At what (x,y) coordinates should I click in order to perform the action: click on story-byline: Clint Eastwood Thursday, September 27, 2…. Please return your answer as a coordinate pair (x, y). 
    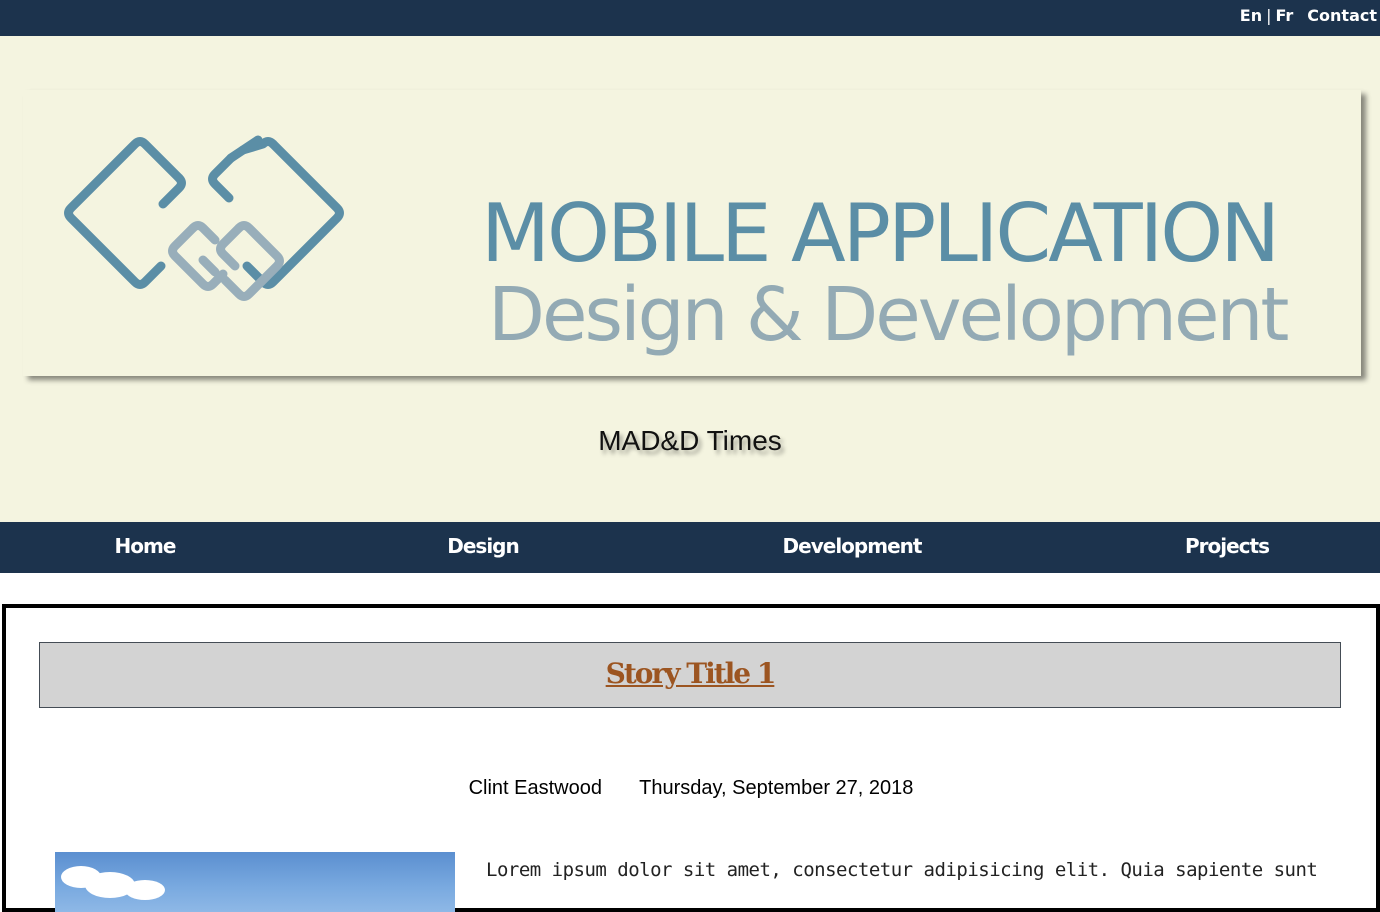
    Looking at the image, I should click on (691, 788).